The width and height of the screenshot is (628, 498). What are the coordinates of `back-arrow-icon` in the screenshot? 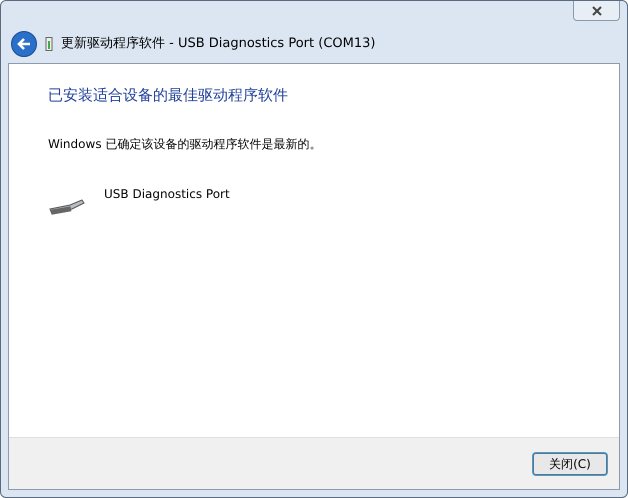 It's located at (24, 44).